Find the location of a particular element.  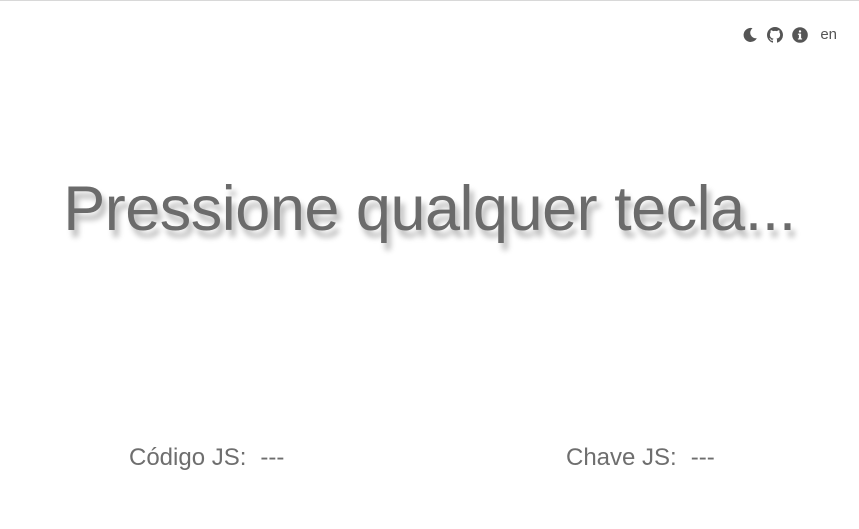

js-code-value: --- is located at coordinates (272, 457).